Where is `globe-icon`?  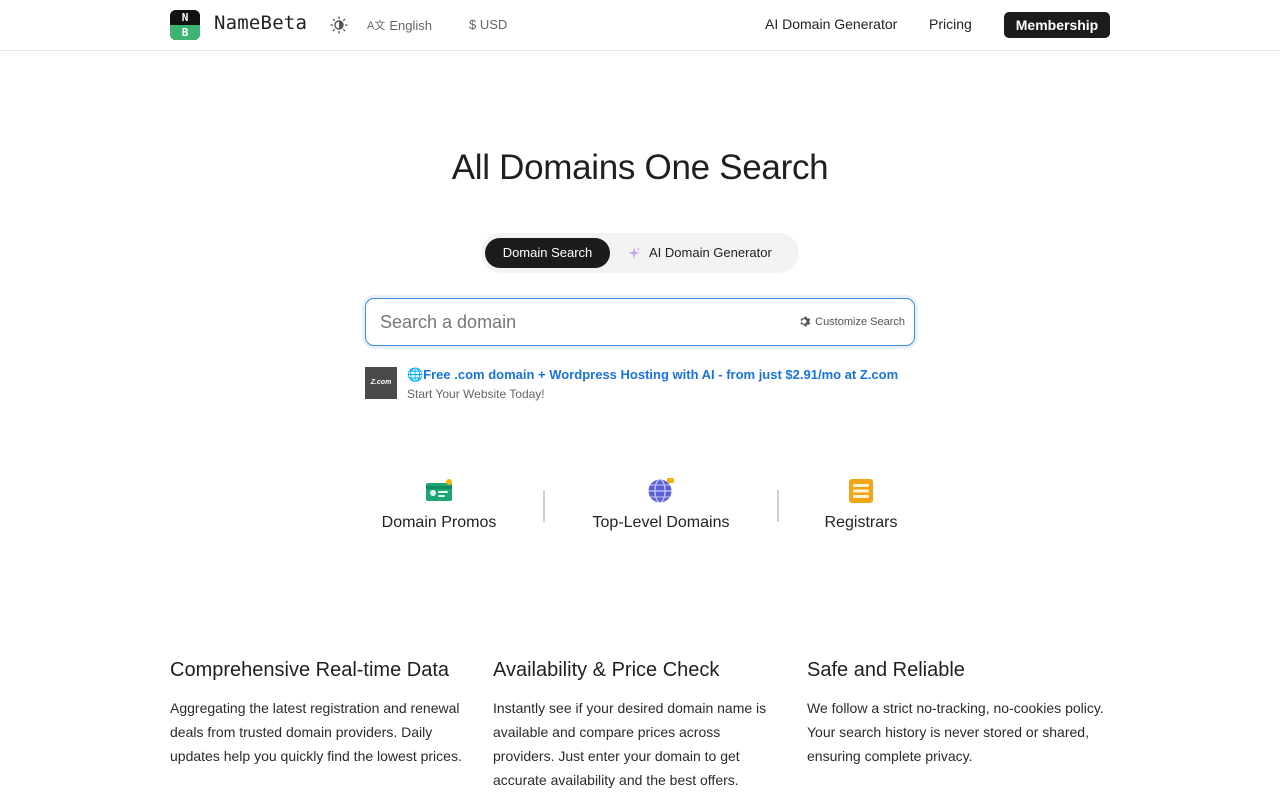
globe-icon is located at coordinates (661, 491).